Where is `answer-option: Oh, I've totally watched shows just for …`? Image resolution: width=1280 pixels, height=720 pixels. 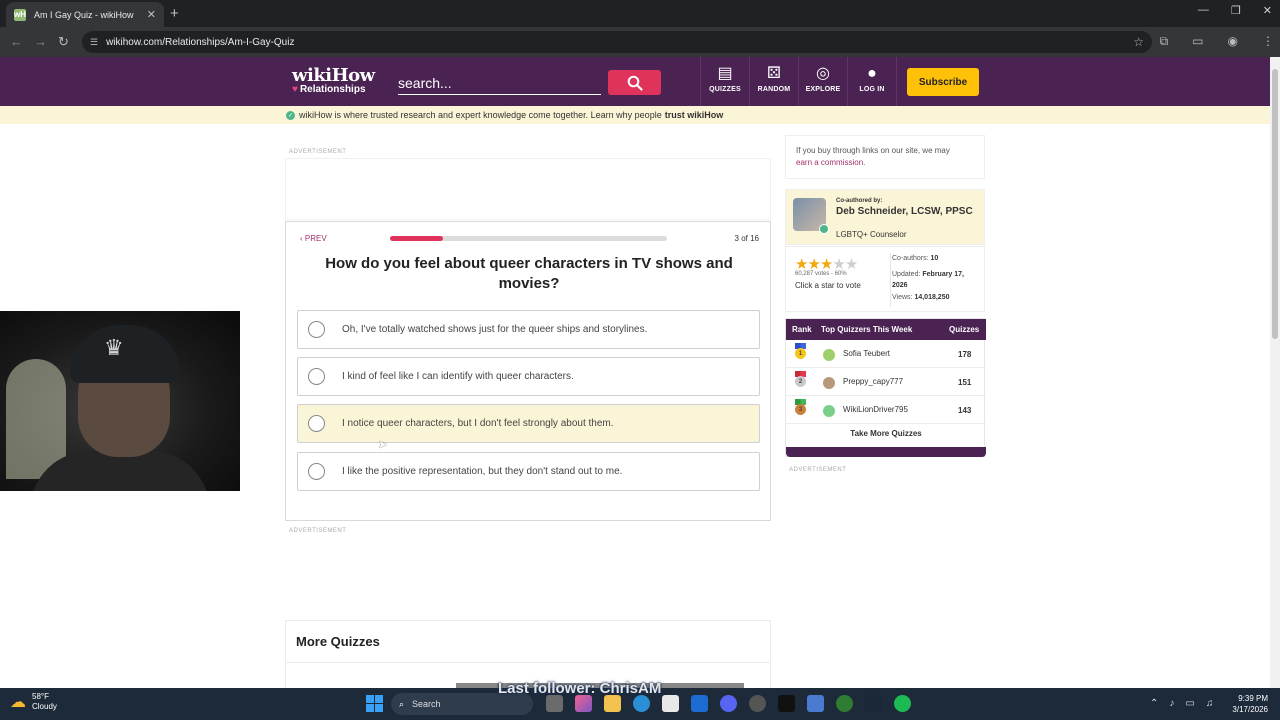 answer-option: Oh, I've totally watched shows just for … is located at coordinates (528, 329).